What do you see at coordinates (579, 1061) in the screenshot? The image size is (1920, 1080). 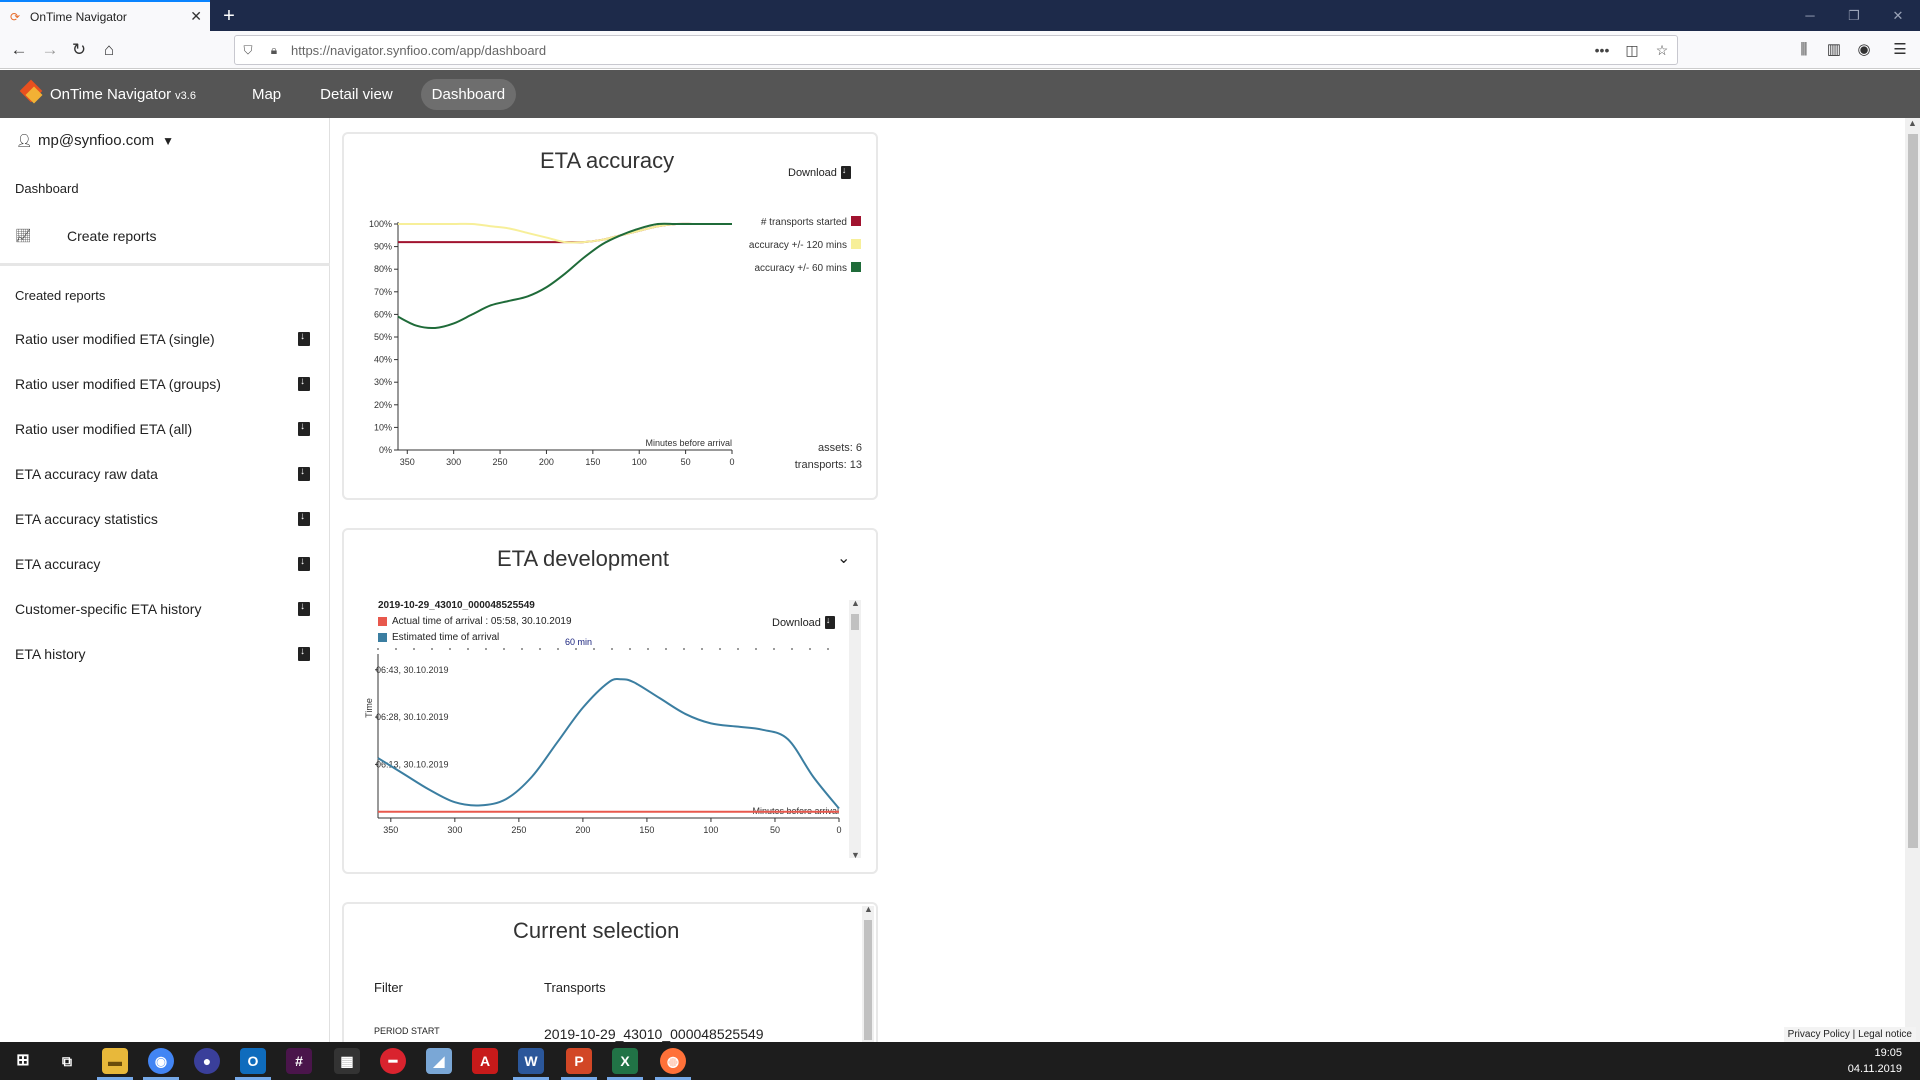 I see `powerpoint-icon: P` at bounding box center [579, 1061].